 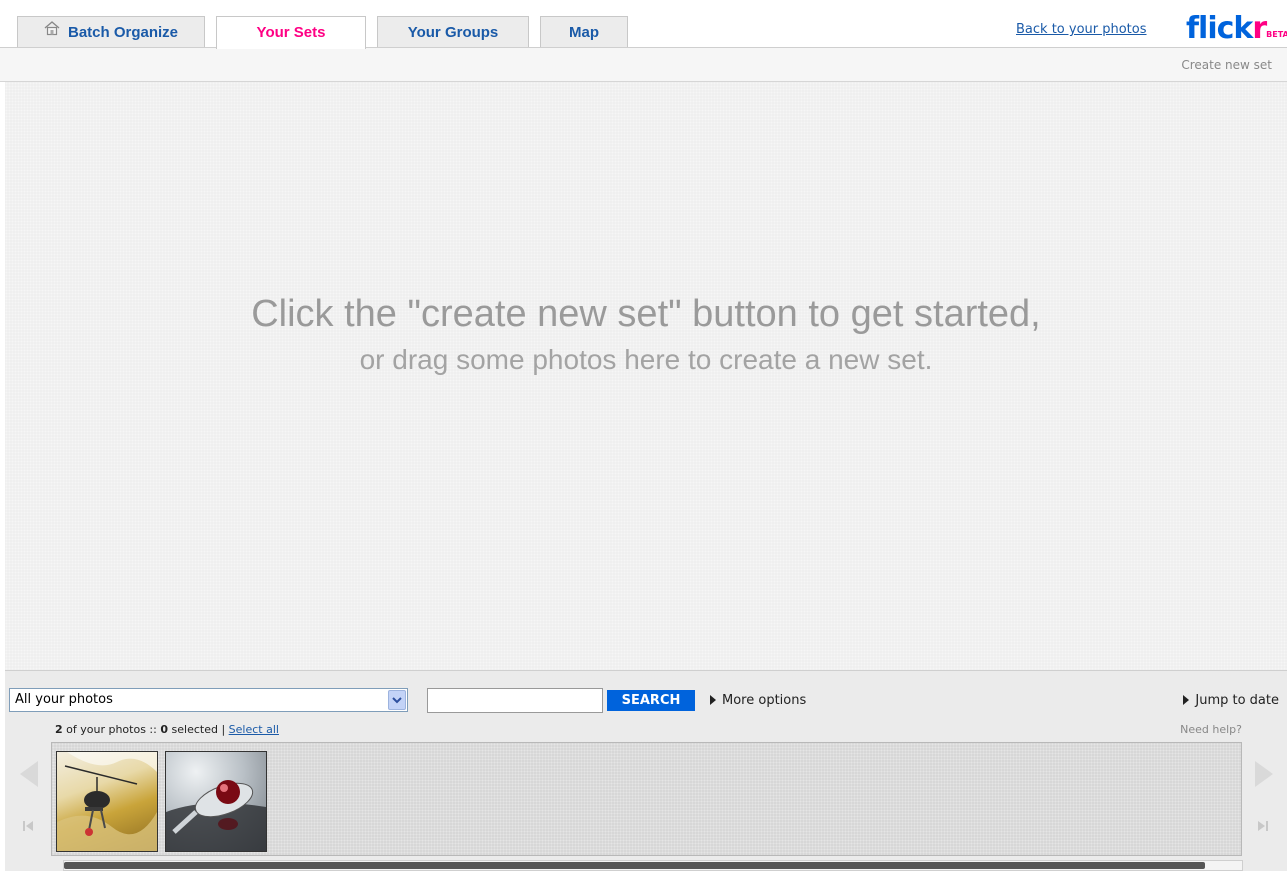 I want to click on photo-filter-select: All your photos, so click(x=208, y=700).